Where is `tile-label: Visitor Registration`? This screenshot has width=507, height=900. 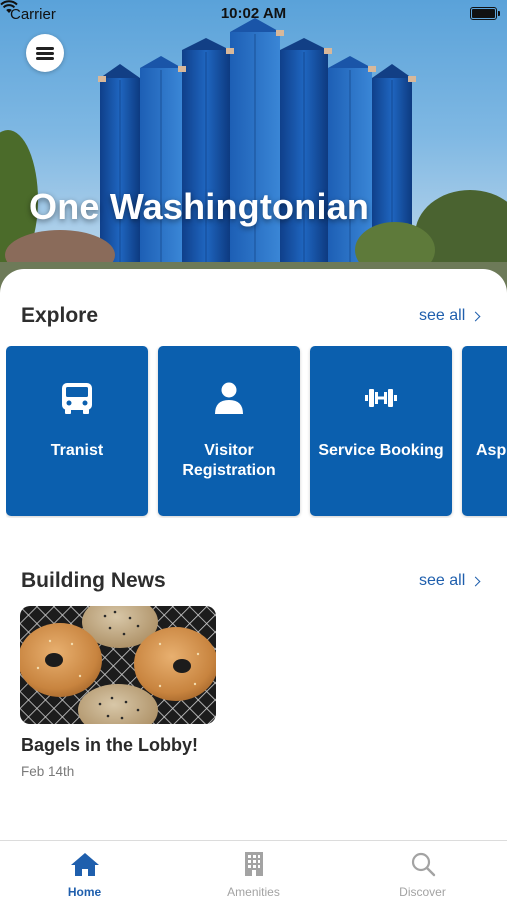 tile-label: Visitor Registration is located at coordinates (229, 460).